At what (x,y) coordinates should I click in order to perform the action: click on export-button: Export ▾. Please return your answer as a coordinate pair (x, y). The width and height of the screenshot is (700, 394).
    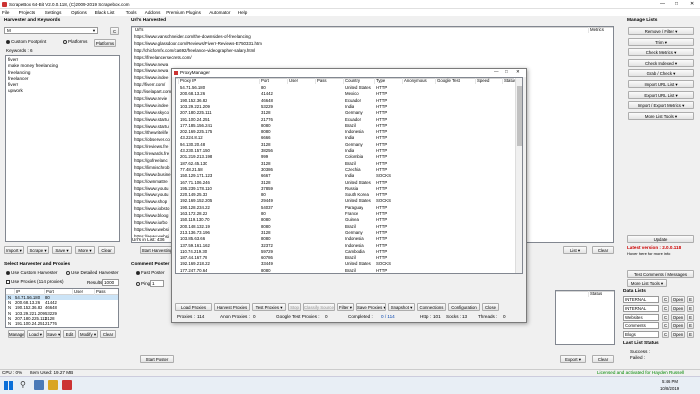
    Looking at the image, I should click on (573, 359).